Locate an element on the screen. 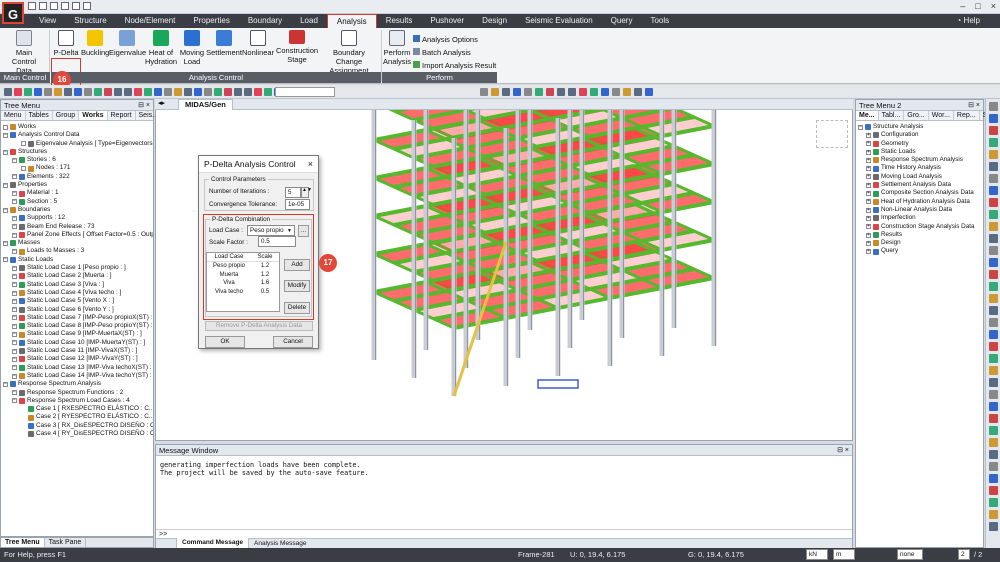 Image resolution: width=1000 pixels, height=562 pixels. construction-stage-button: Construction Stage is located at coordinates (297, 47).